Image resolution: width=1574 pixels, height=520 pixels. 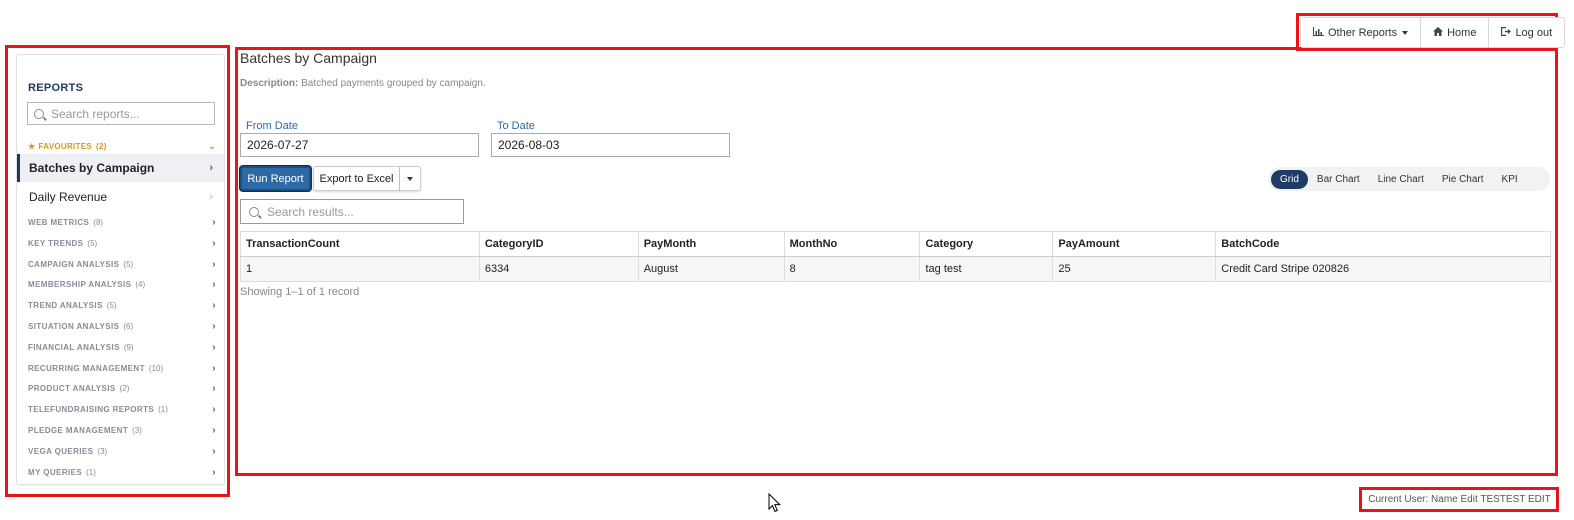 What do you see at coordinates (1405, 32) in the screenshot?
I see `caret-down-icon` at bounding box center [1405, 32].